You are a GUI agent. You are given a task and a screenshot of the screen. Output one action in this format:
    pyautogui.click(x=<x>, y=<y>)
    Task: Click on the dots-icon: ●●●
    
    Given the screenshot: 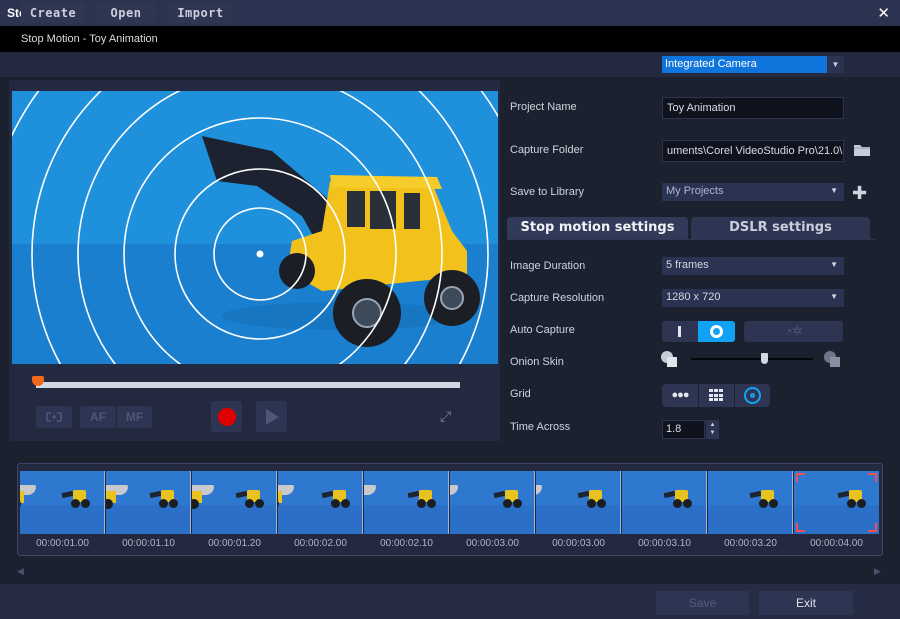 What is the action you would take?
    pyautogui.click(x=680, y=395)
    